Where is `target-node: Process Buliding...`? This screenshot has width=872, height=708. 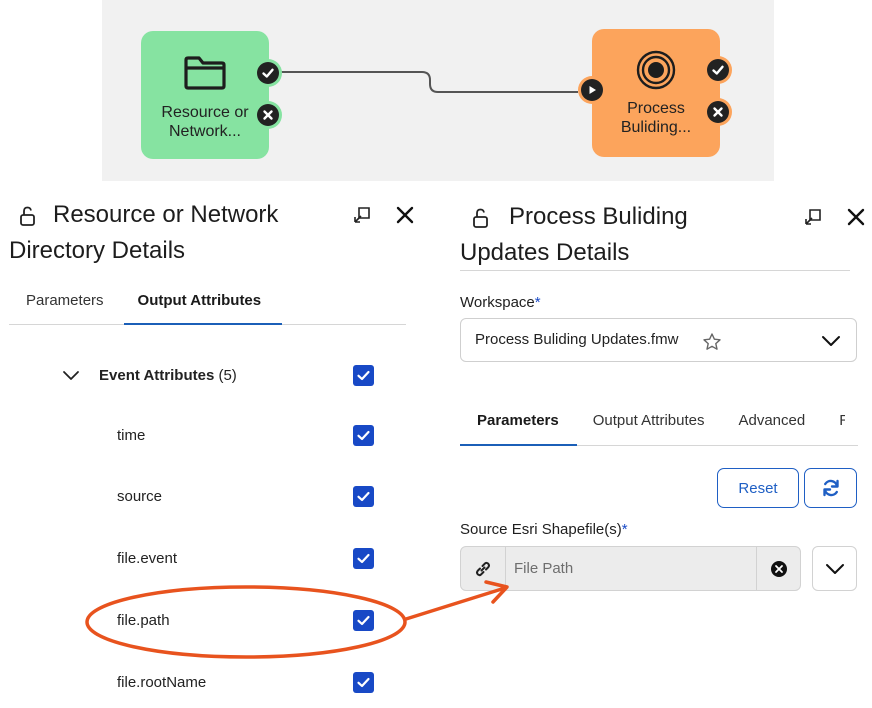
target-node: Process Buliding... is located at coordinates (655, 93).